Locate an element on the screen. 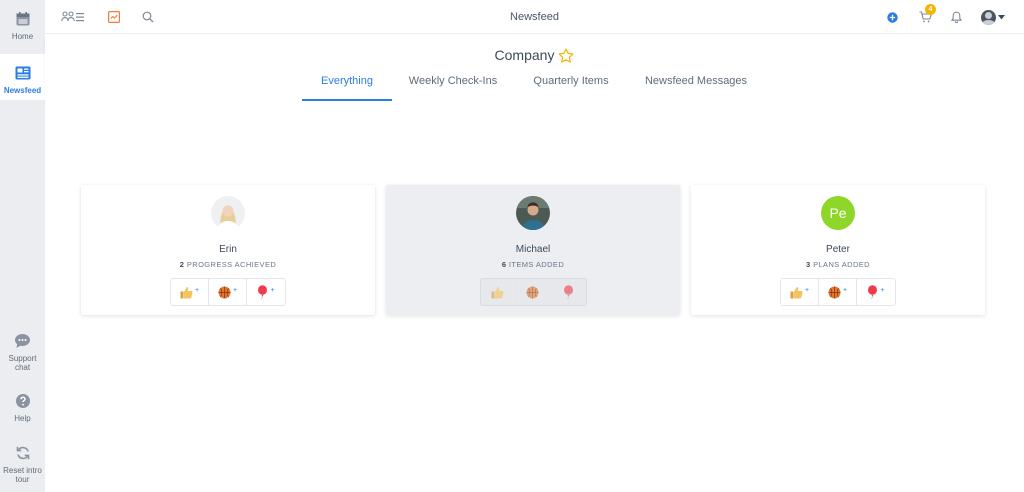 This screenshot has width=1024, height=492. cart-button: 4 is located at coordinates (926, 15).